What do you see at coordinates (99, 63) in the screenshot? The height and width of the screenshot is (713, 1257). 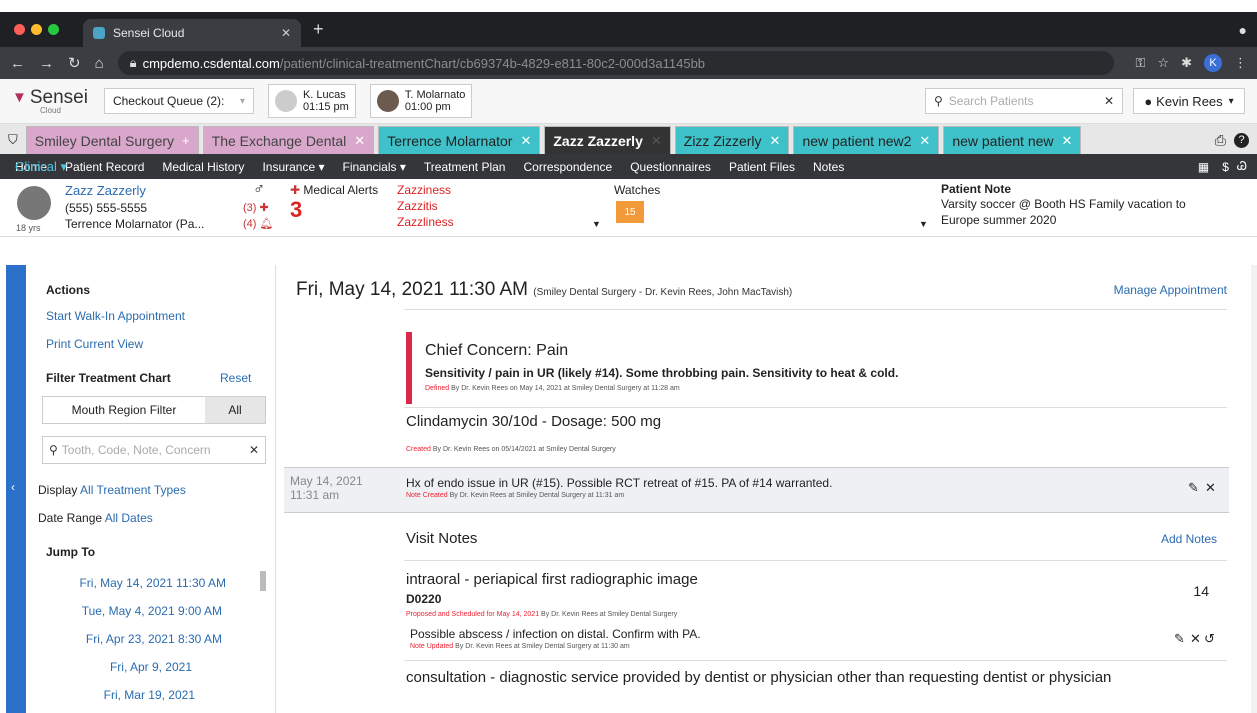 I see `home-icon: ⌂` at bounding box center [99, 63].